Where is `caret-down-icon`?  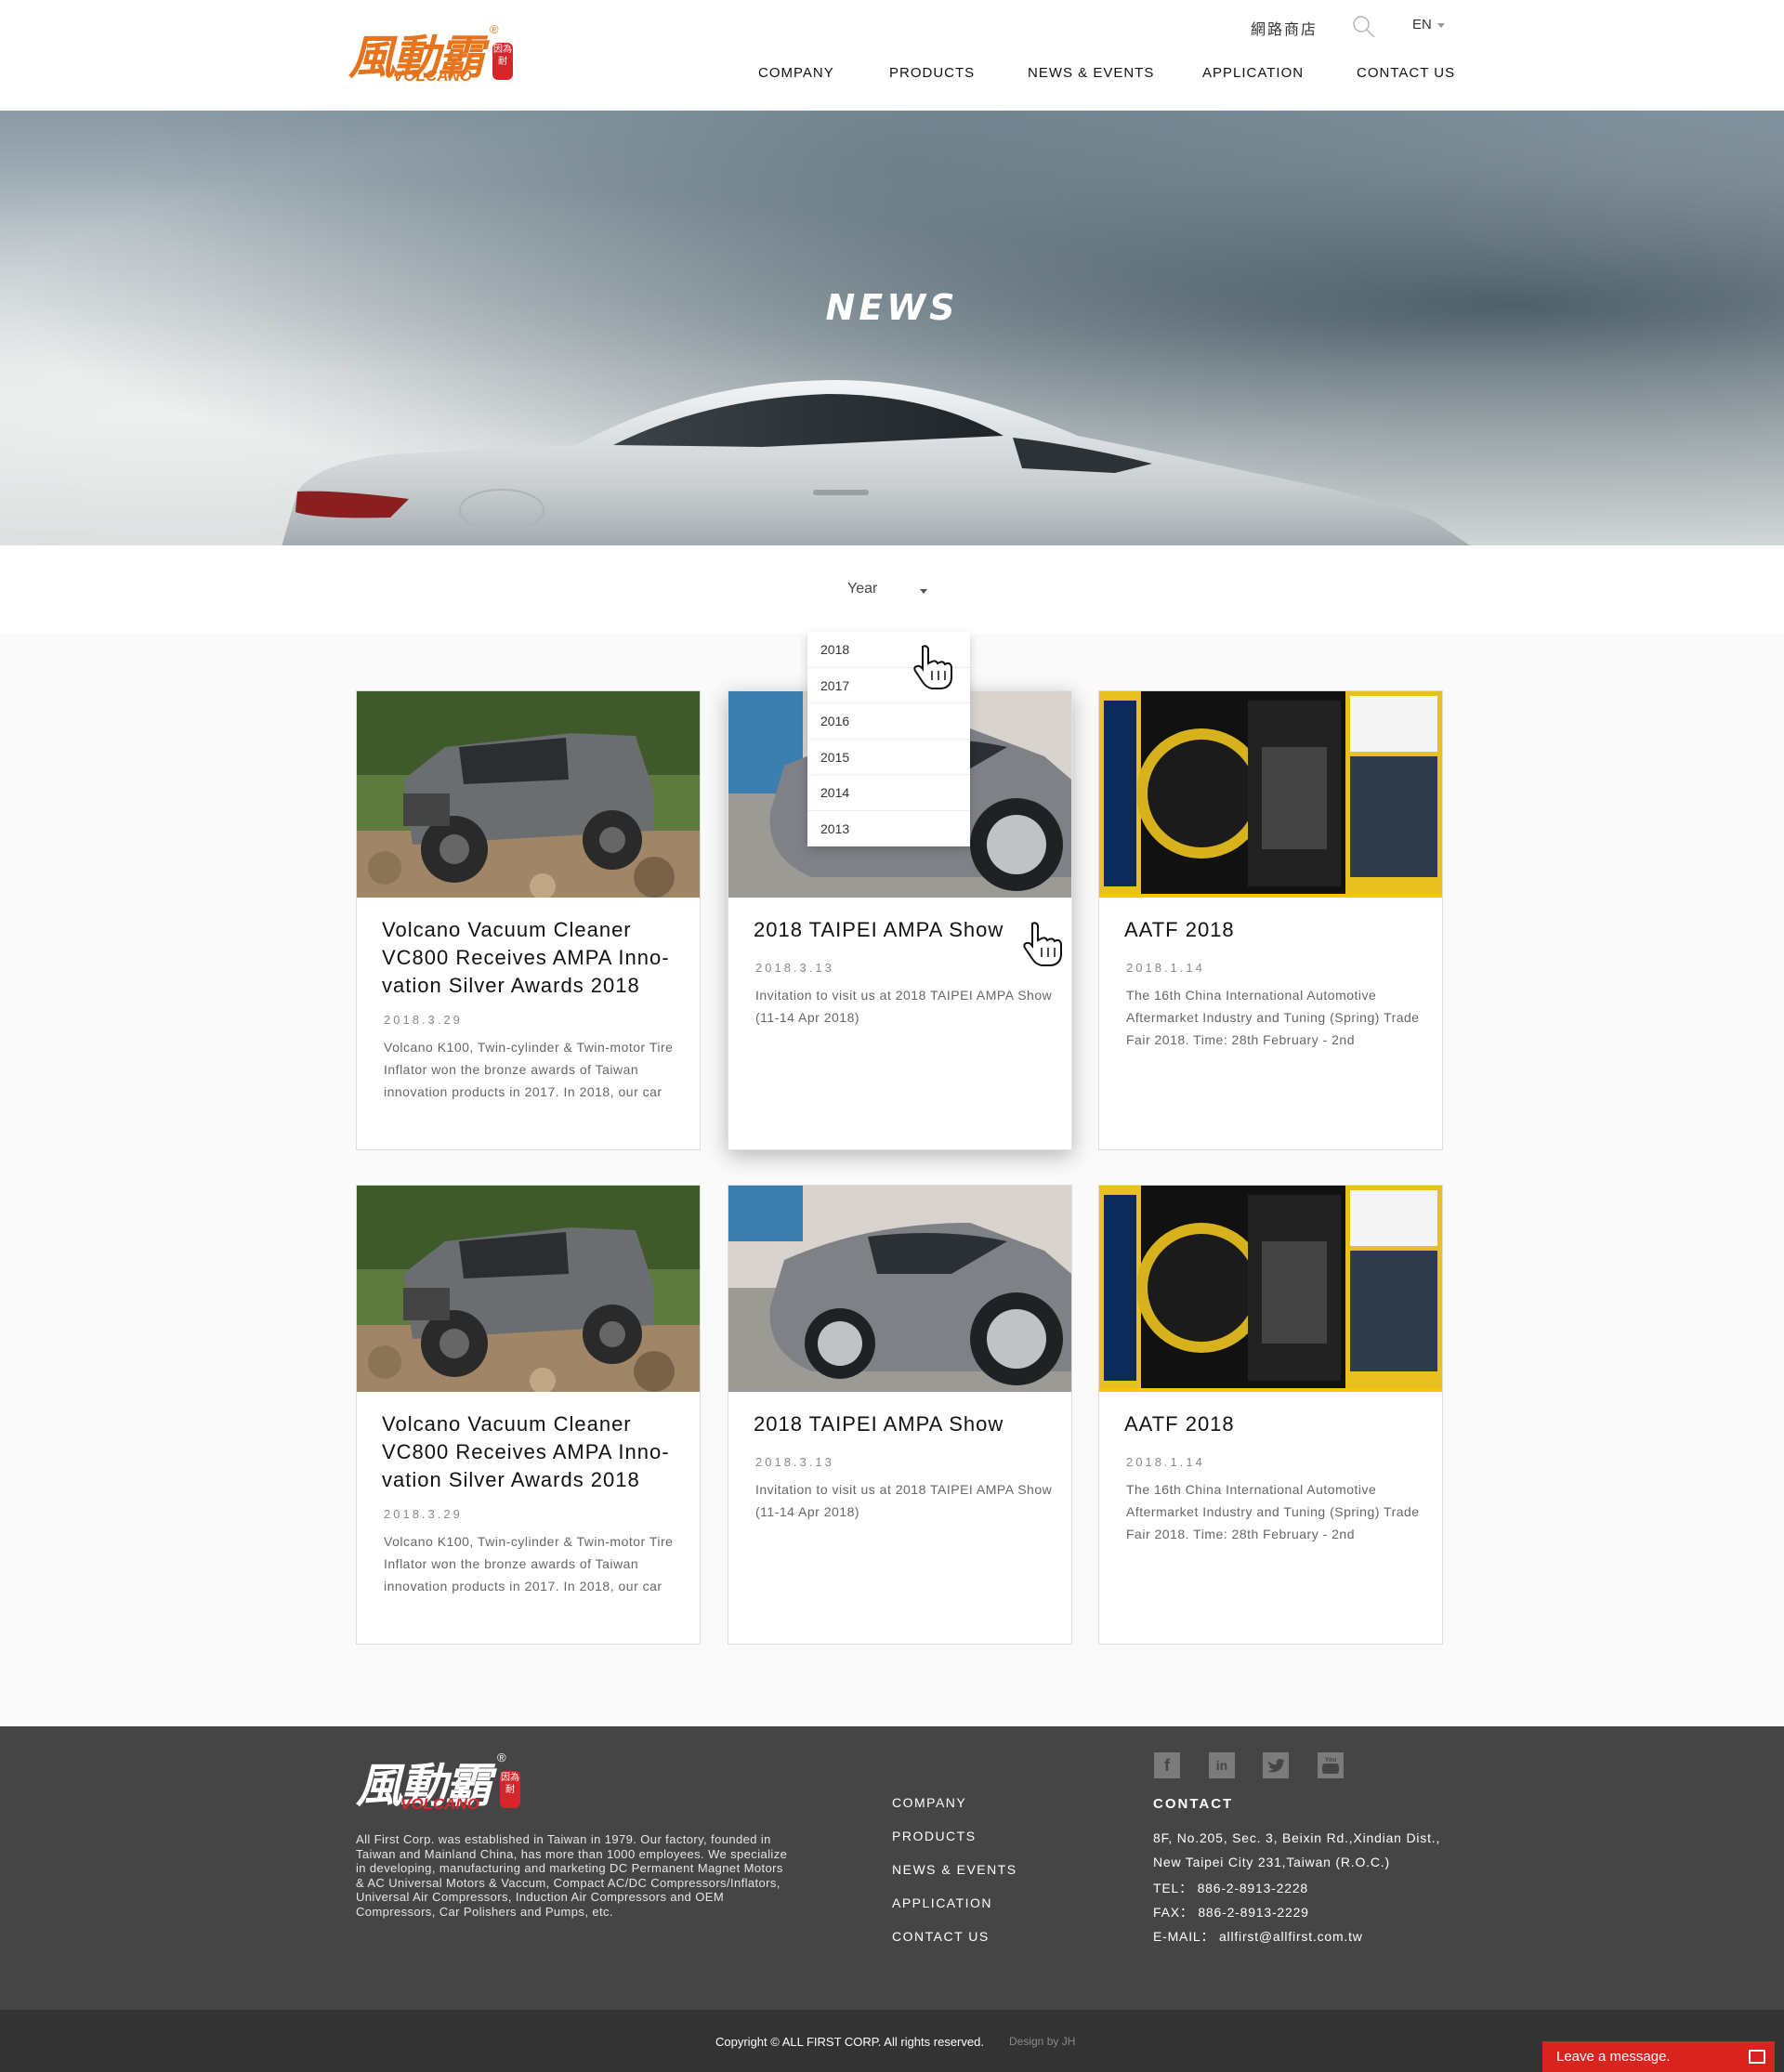 caret-down-icon is located at coordinates (924, 591).